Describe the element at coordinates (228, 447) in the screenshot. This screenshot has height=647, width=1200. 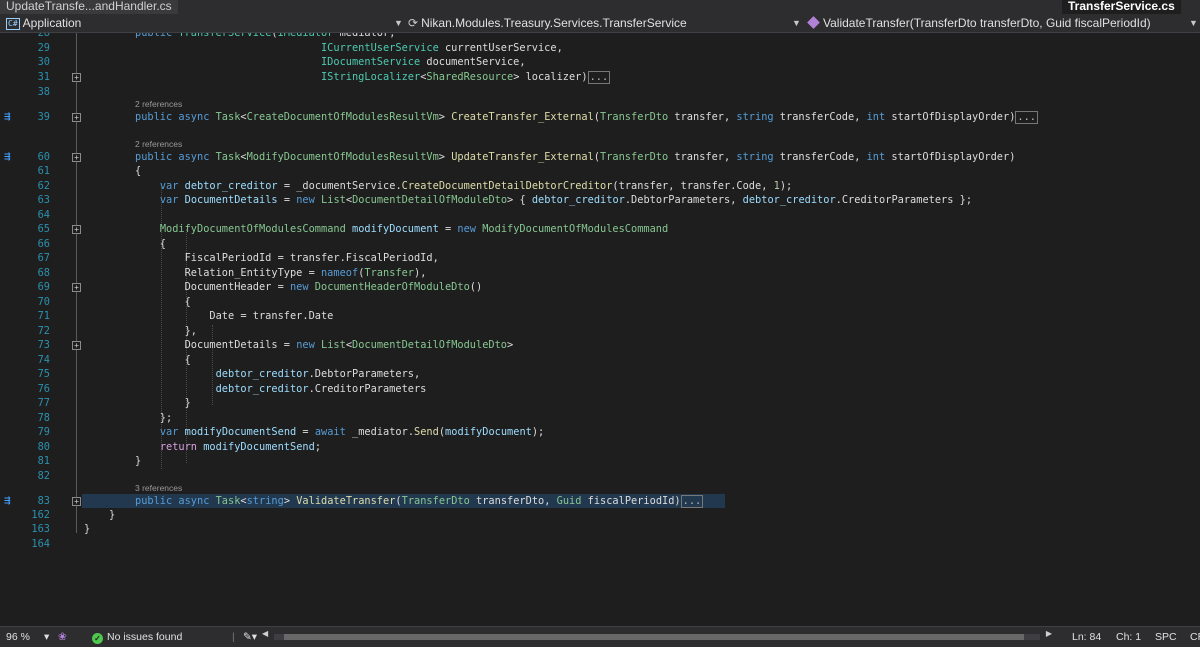
I see `code-text: return modifyDocumentSend;` at that location.